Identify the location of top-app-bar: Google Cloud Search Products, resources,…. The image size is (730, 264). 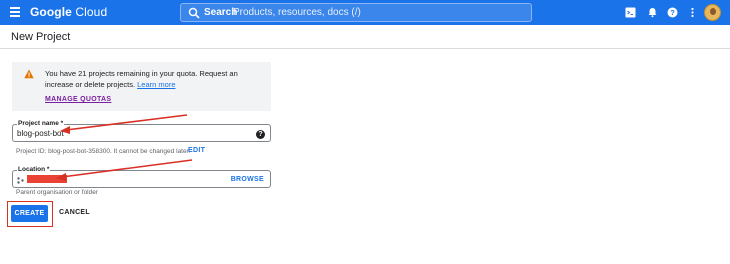
(365, 12).